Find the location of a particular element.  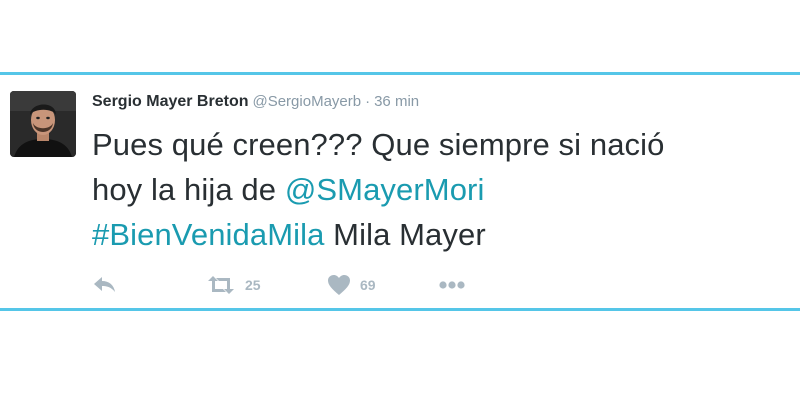

more-dots-icon is located at coordinates (452, 285).